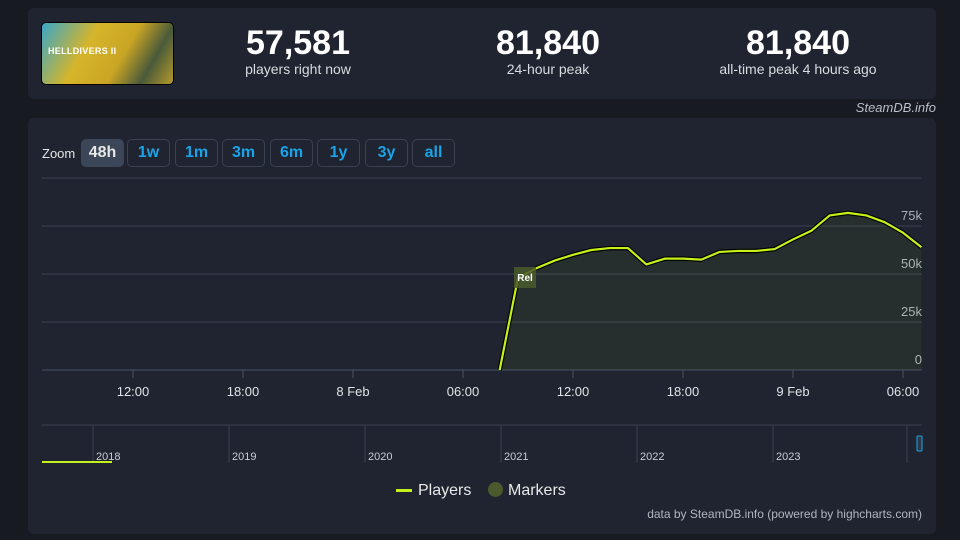 The height and width of the screenshot is (540, 960). What do you see at coordinates (788, 457) in the screenshot?
I see `navigator-year-label: 2023` at bounding box center [788, 457].